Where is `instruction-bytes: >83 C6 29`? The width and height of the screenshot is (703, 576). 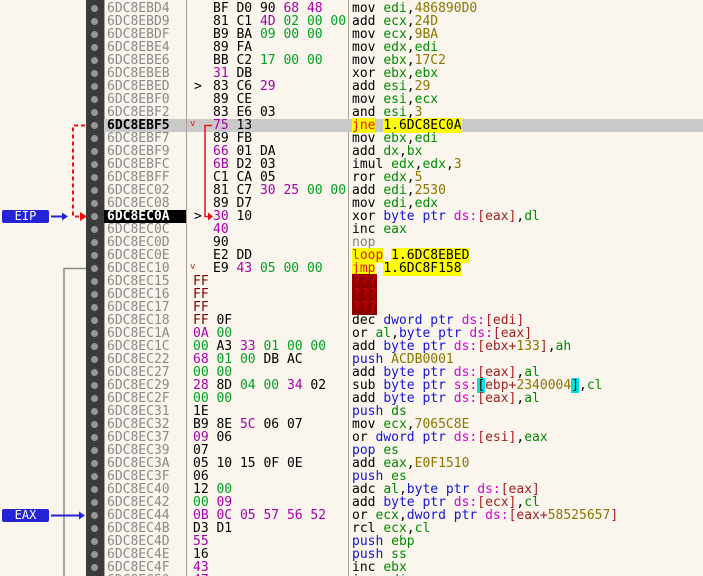 instruction-bytes: >83 C6 29 is located at coordinates (267, 86).